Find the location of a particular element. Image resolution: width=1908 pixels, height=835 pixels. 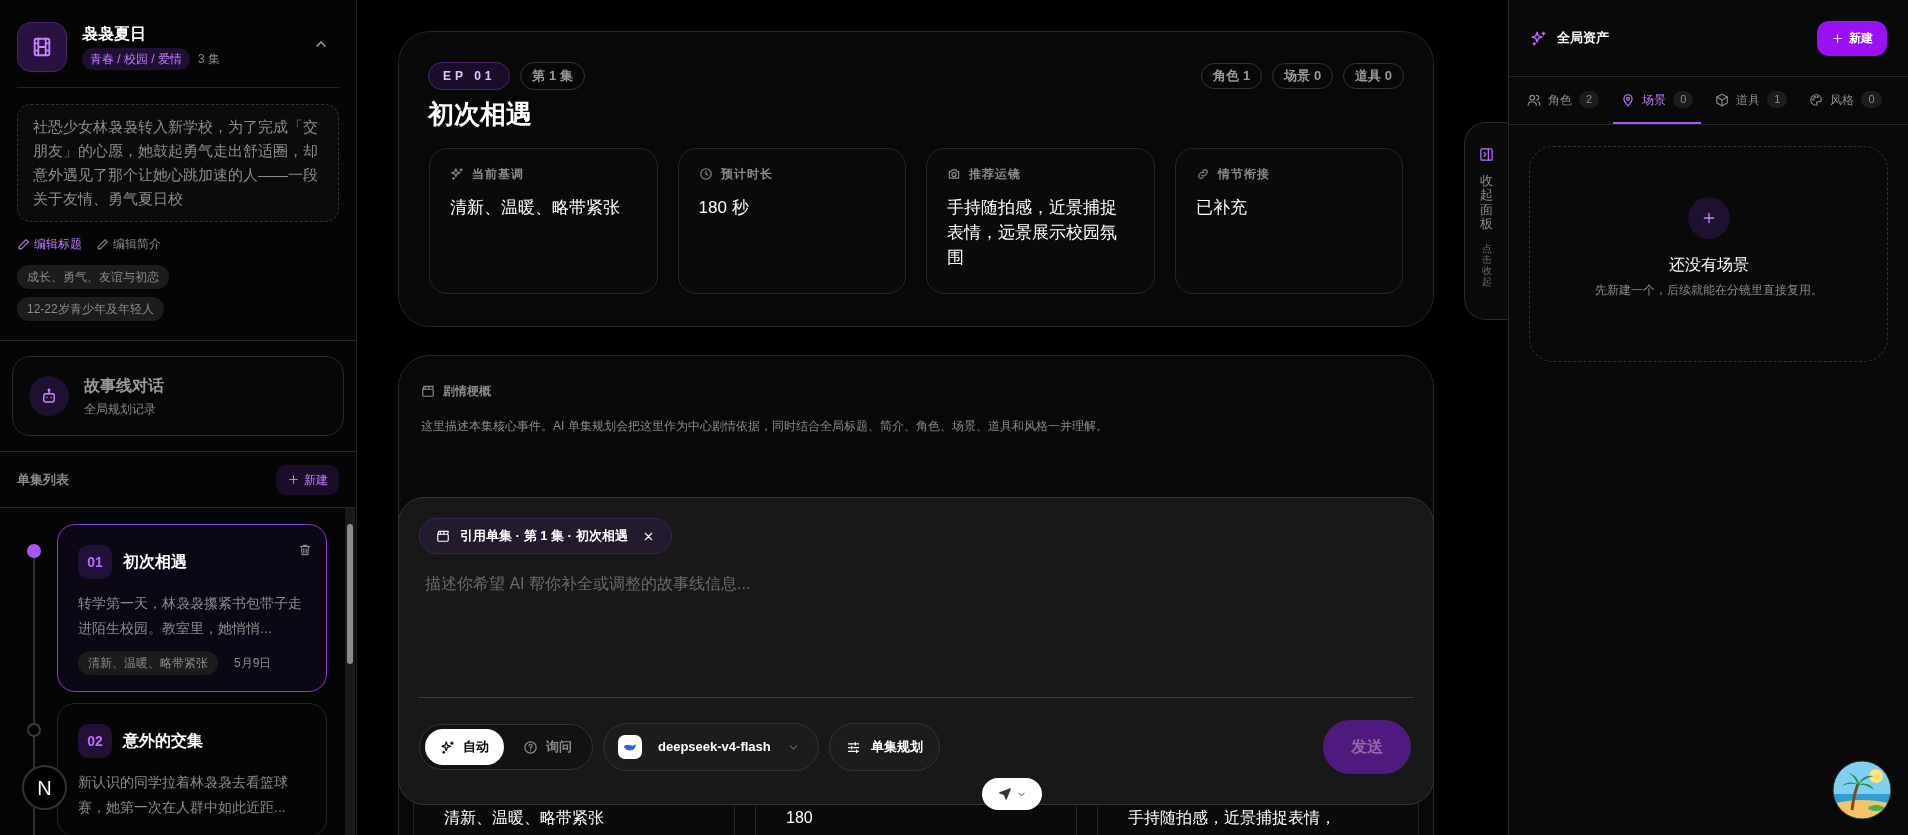

mode-option: 询问 is located at coordinates (547, 747).